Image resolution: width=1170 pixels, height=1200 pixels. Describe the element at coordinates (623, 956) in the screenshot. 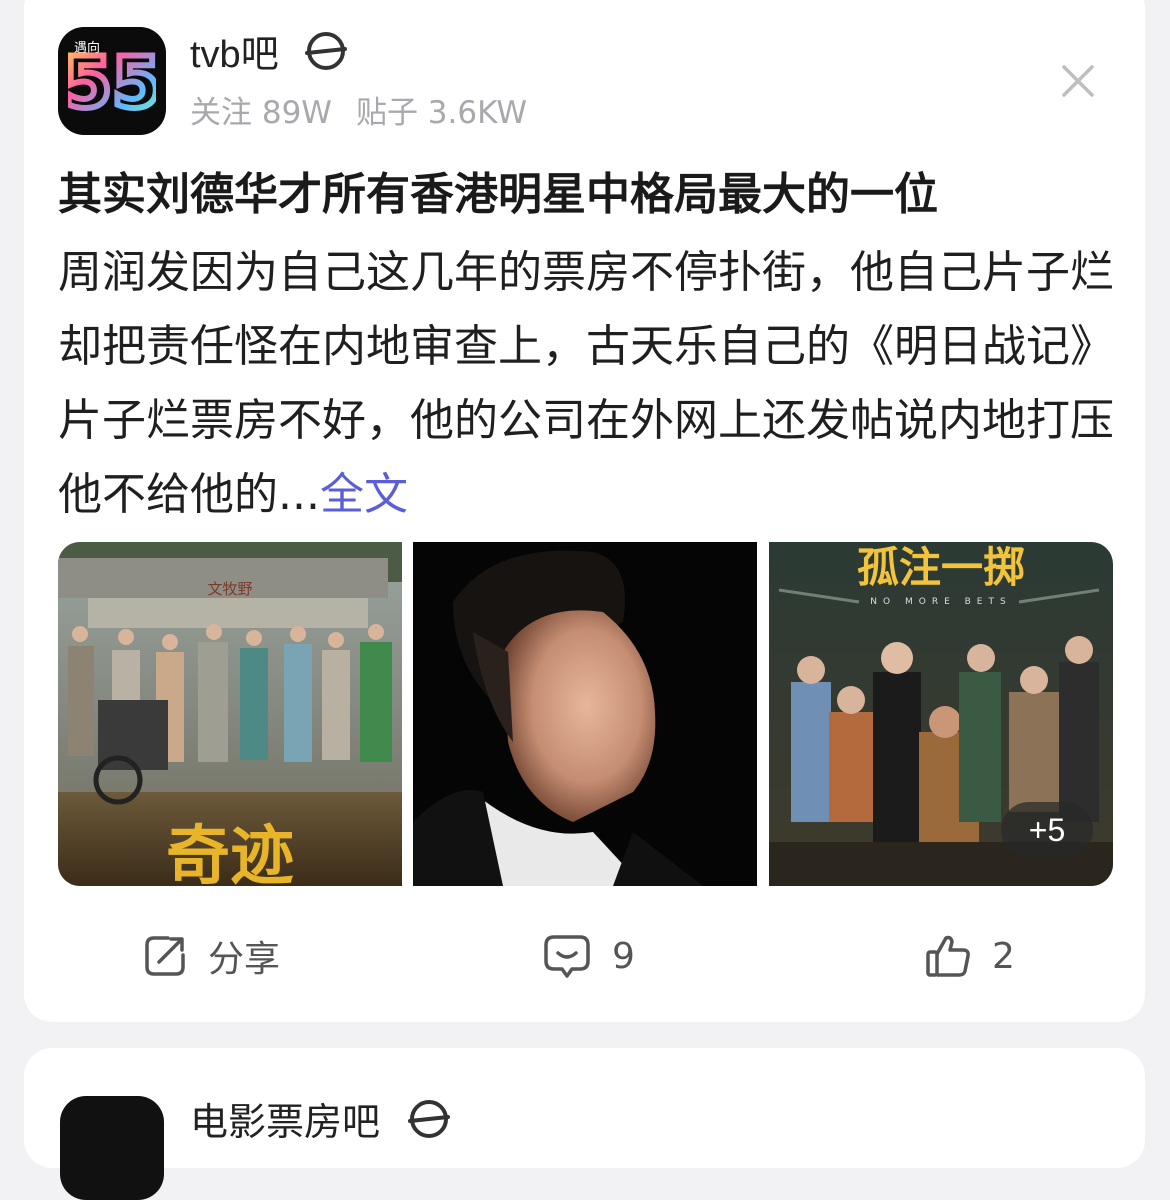

I see `comment-count: 9` at that location.